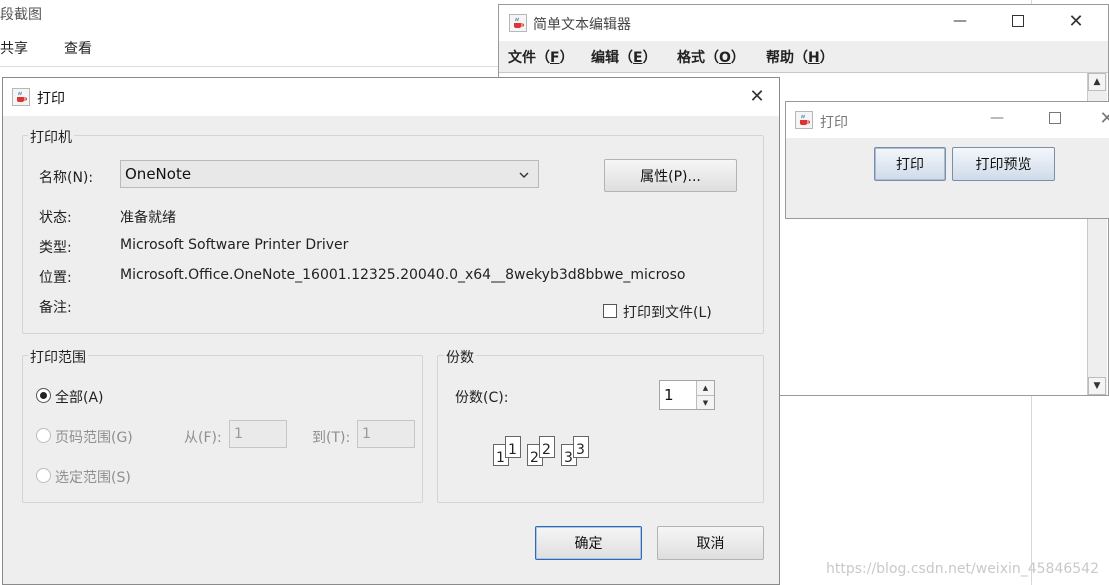  I want to click on print-launcher-window: 打印 — ✕ 打印 打印预览, so click(947, 160).